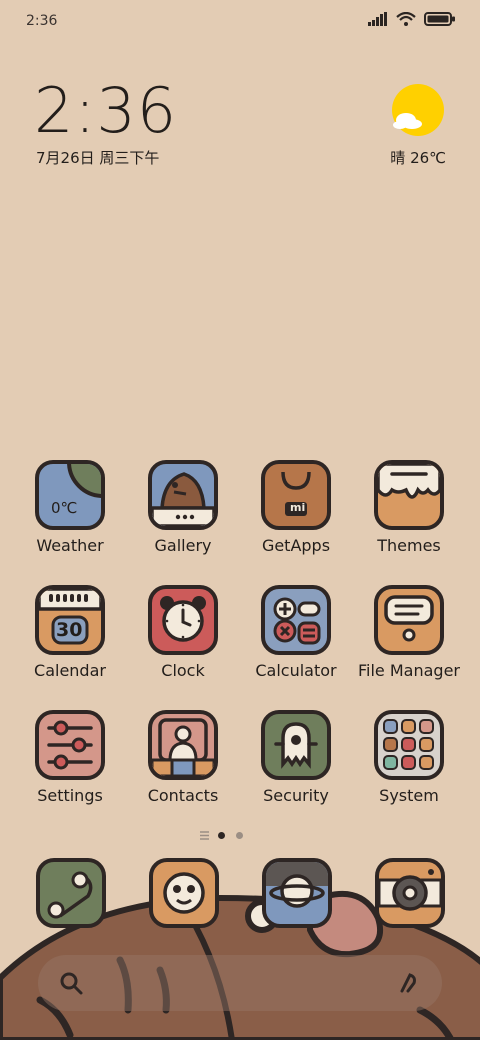  Describe the element at coordinates (296, 670) in the screenshot. I see `app-label: Calculator` at that location.